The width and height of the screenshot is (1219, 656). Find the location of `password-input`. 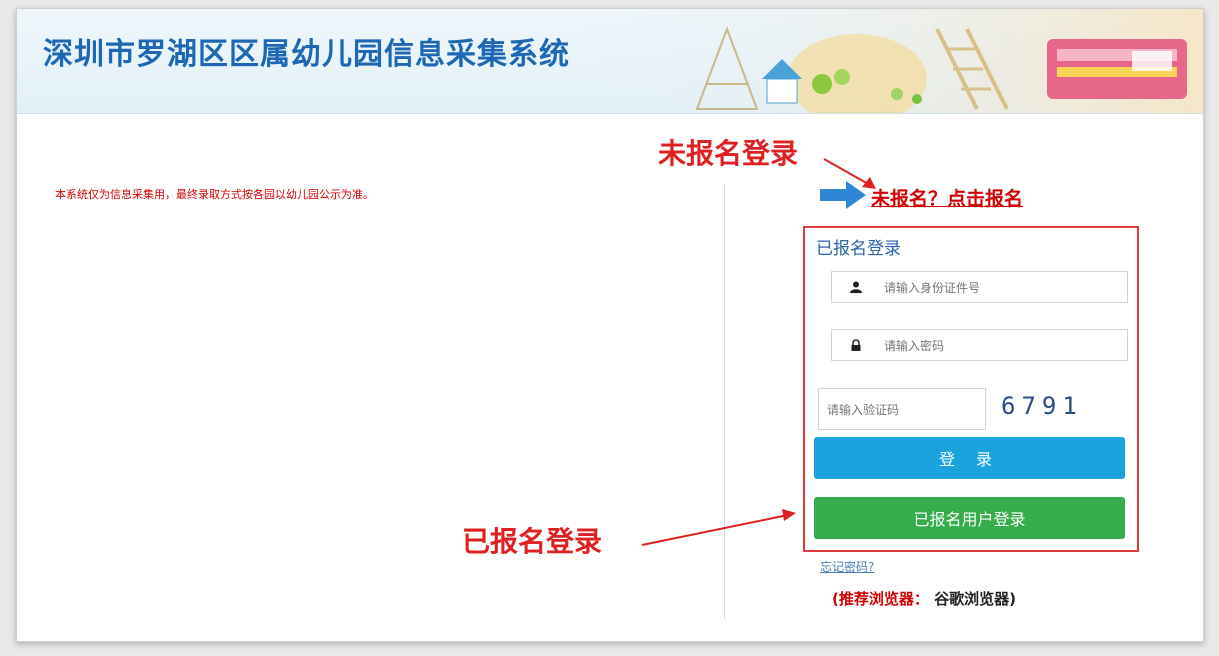

password-input is located at coordinates (1003, 346).